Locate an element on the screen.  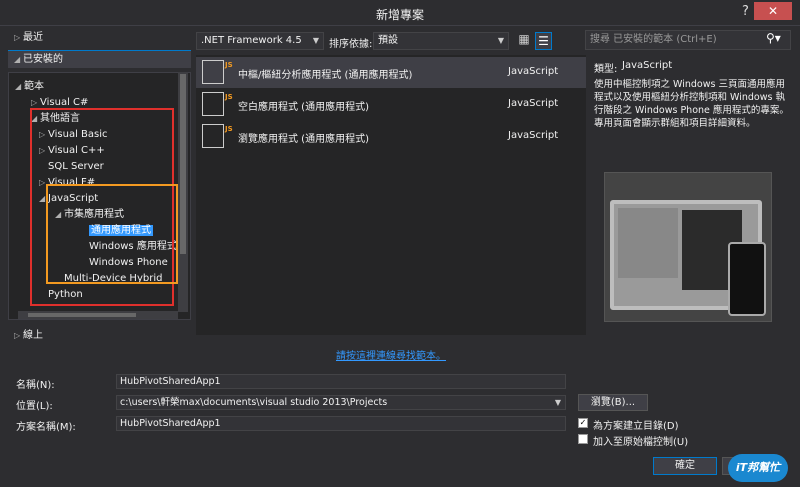
framework-dropdown: .NET Framework 4.5 ▼ is located at coordinates (260, 41).